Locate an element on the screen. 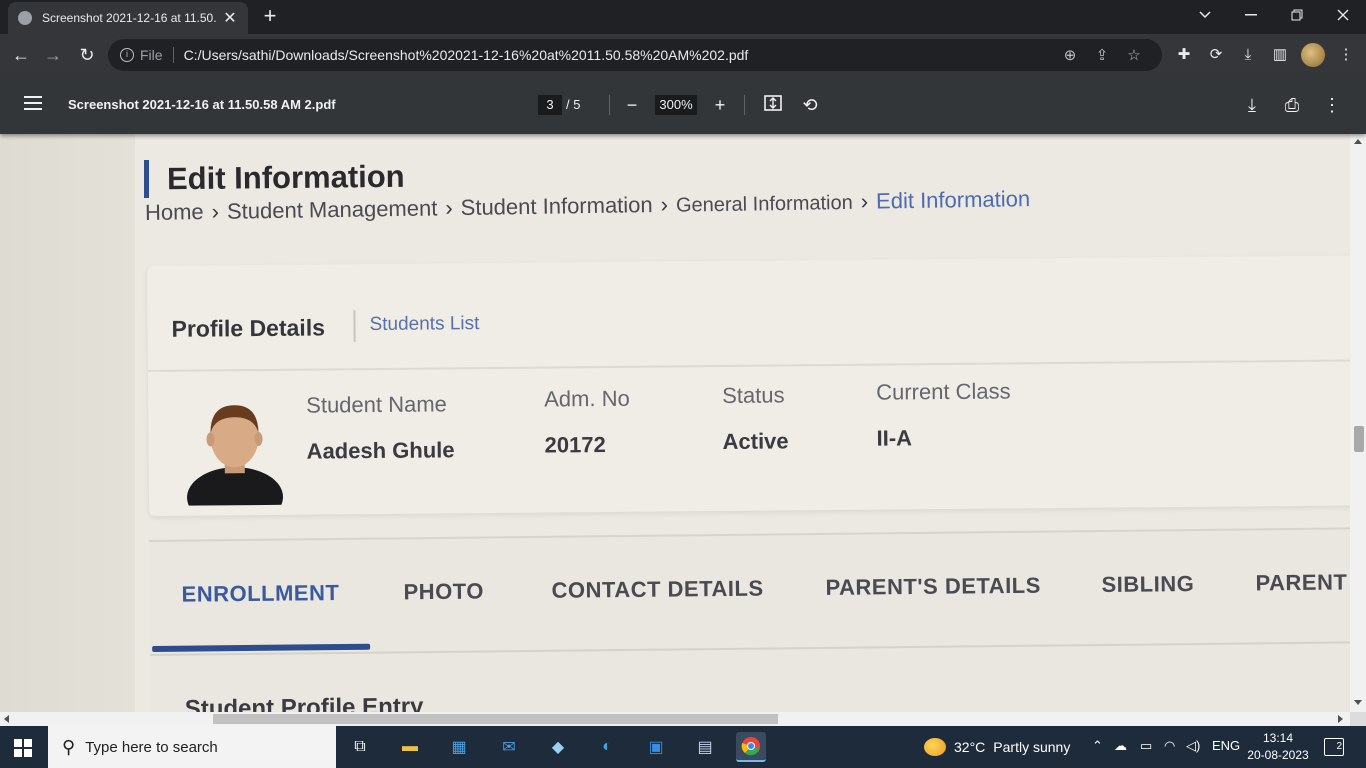 The width and height of the screenshot is (1366, 768). chevron-up-icon: ⌃ is located at coordinates (1097, 746).